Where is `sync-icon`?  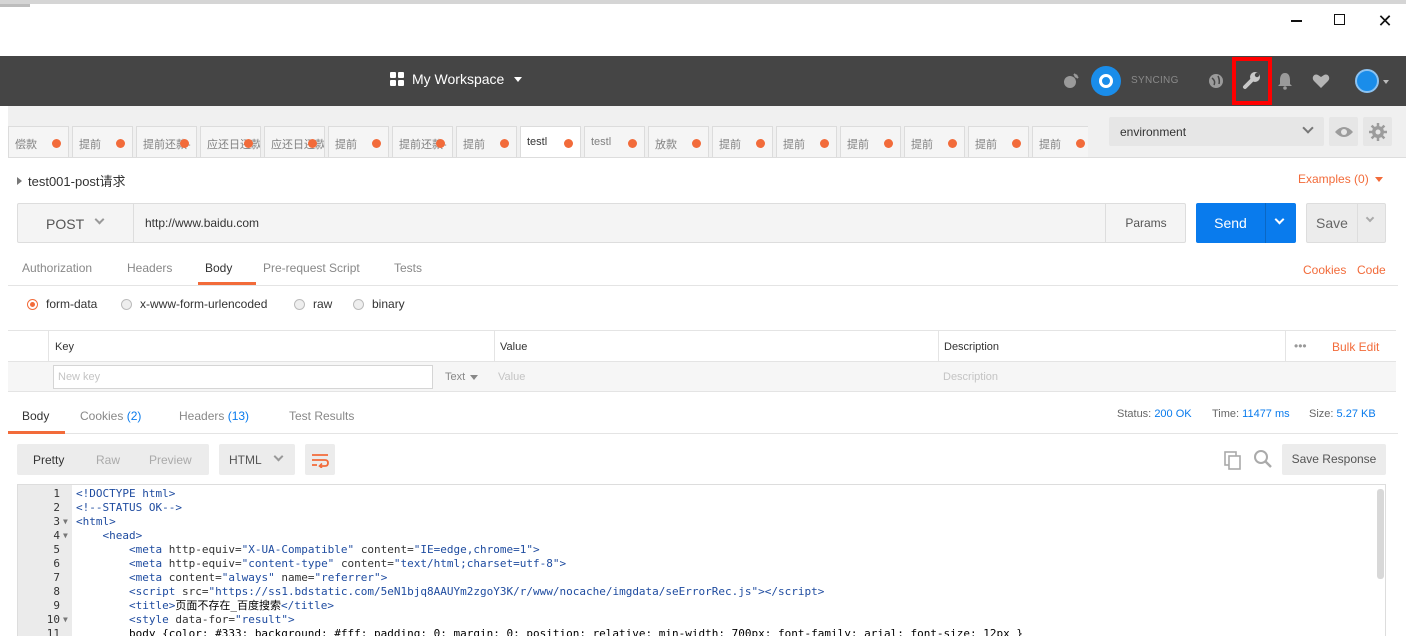 sync-icon is located at coordinates (1106, 81).